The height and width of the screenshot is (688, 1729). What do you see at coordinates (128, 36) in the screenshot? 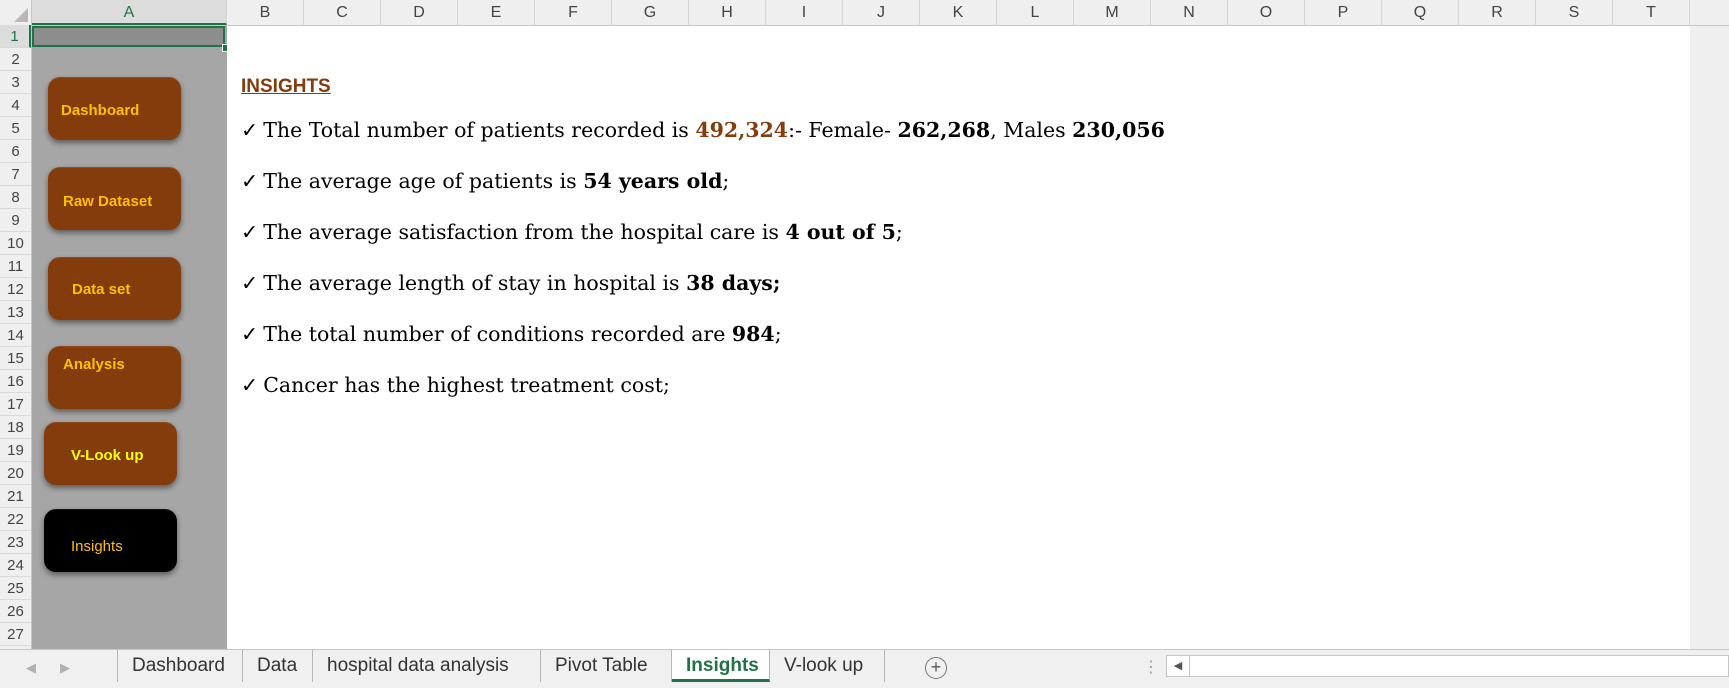
I see `selected-cell-a1` at bounding box center [128, 36].